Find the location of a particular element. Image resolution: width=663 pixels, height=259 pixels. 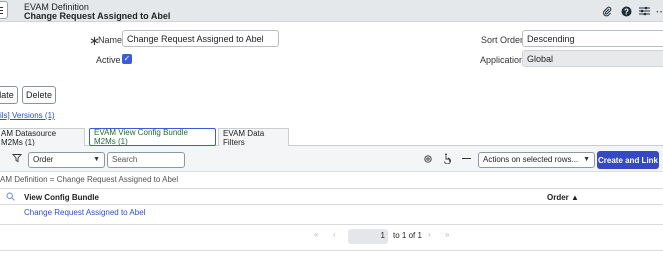

sort-order-label: Sort Order is located at coordinates (502, 40).